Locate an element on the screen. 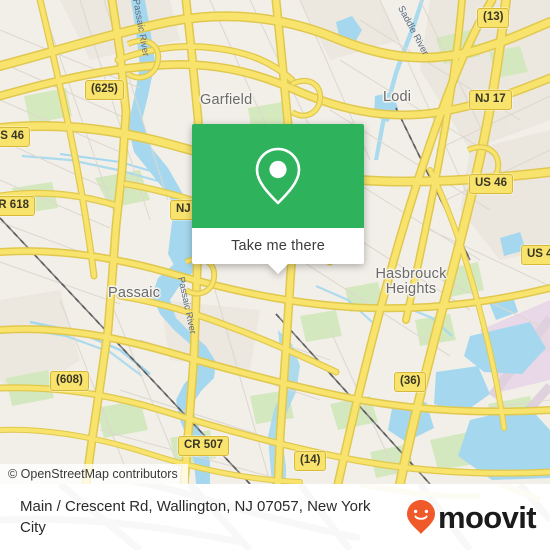  attribution-text: © OpenStreetMap contributors is located at coordinates (93, 474).